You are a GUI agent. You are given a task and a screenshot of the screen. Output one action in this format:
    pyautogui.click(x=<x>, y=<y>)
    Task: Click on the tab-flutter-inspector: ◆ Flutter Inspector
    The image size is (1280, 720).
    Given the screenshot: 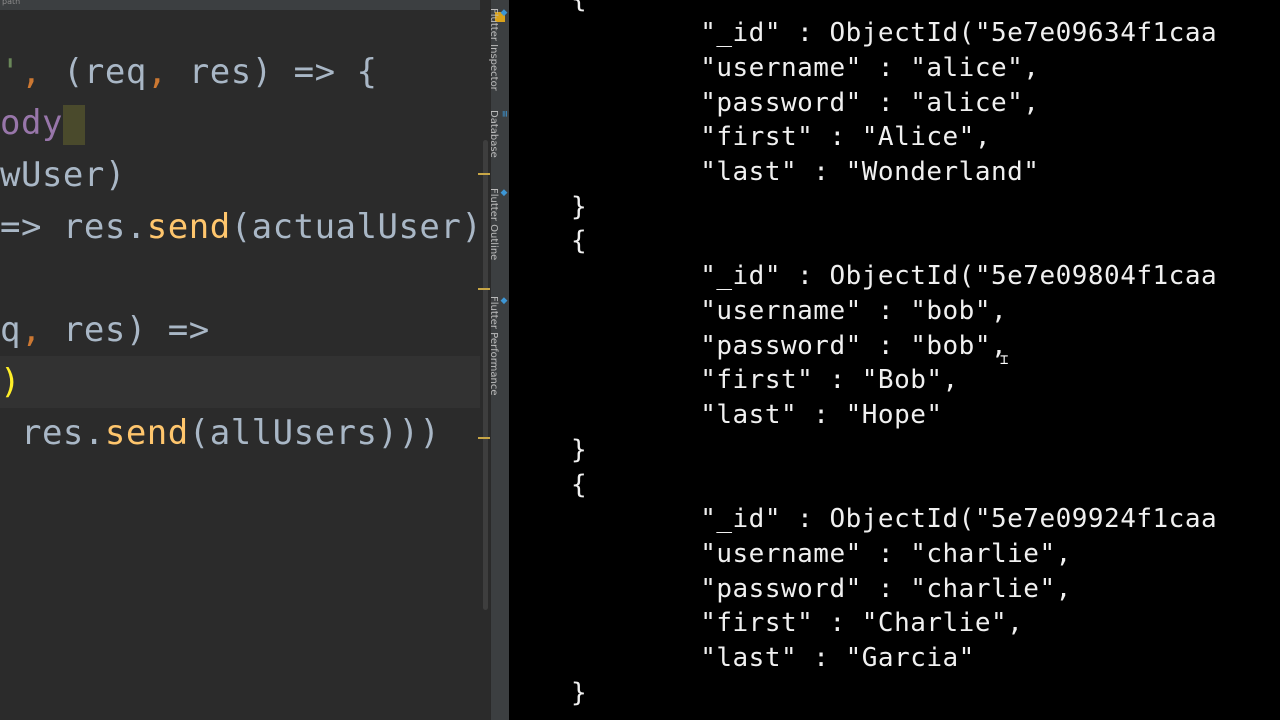 What is the action you would take?
    pyautogui.click(x=498, y=49)
    